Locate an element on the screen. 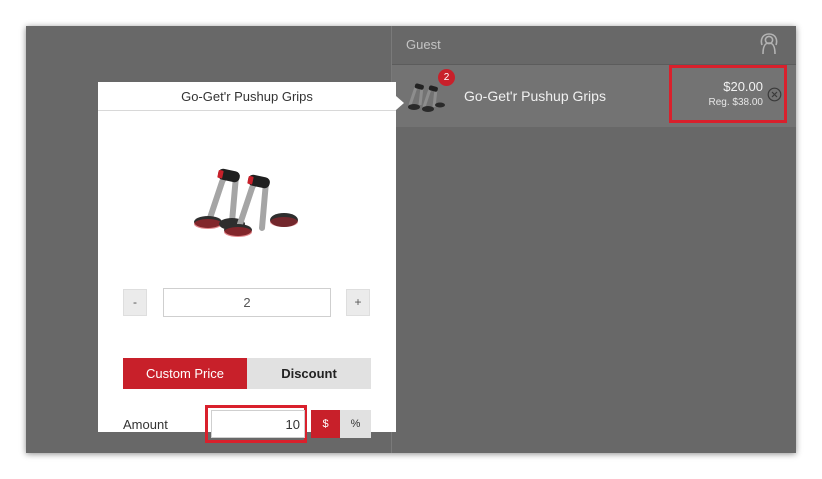 Image resolution: width=822 pixels, height=479 pixels. amount-label: Amount is located at coordinates (145, 424).